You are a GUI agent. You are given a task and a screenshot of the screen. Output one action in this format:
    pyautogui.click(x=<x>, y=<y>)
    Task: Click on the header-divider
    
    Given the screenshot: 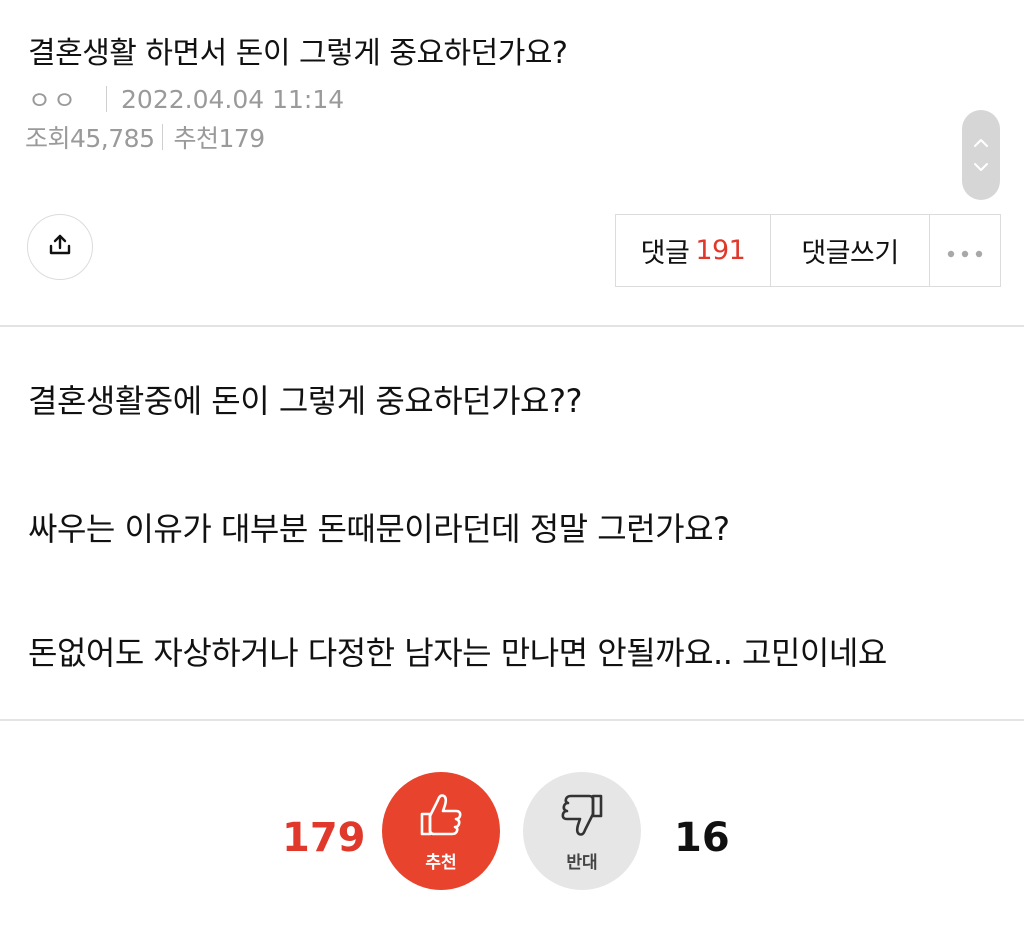 What is the action you would take?
    pyautogui.click(x=512, y=326)
    